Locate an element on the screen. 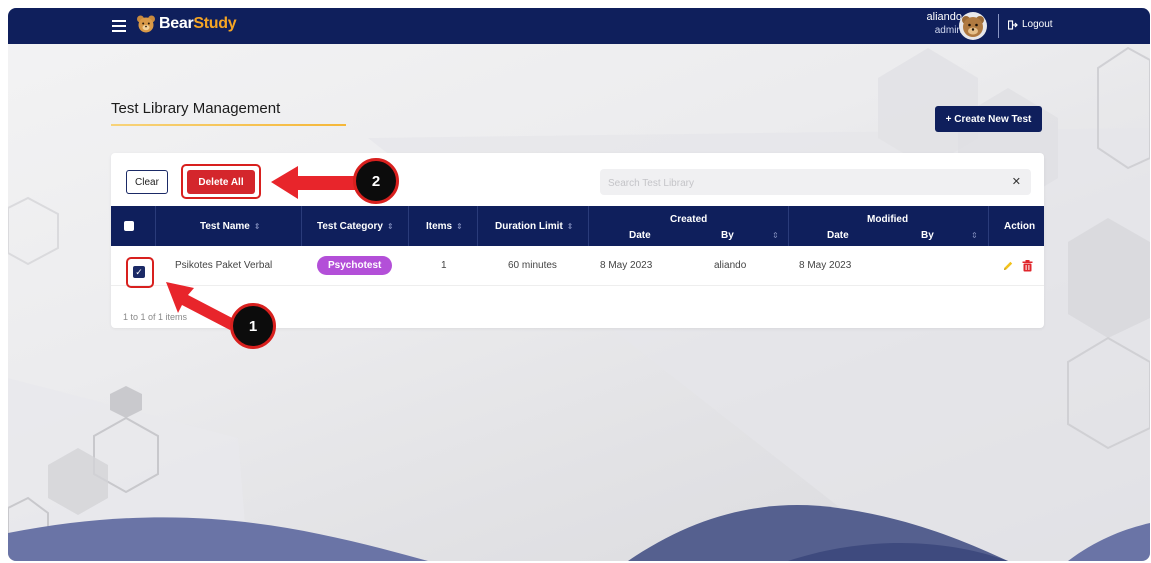  cell-actions is located at coordinates (1017, 265).